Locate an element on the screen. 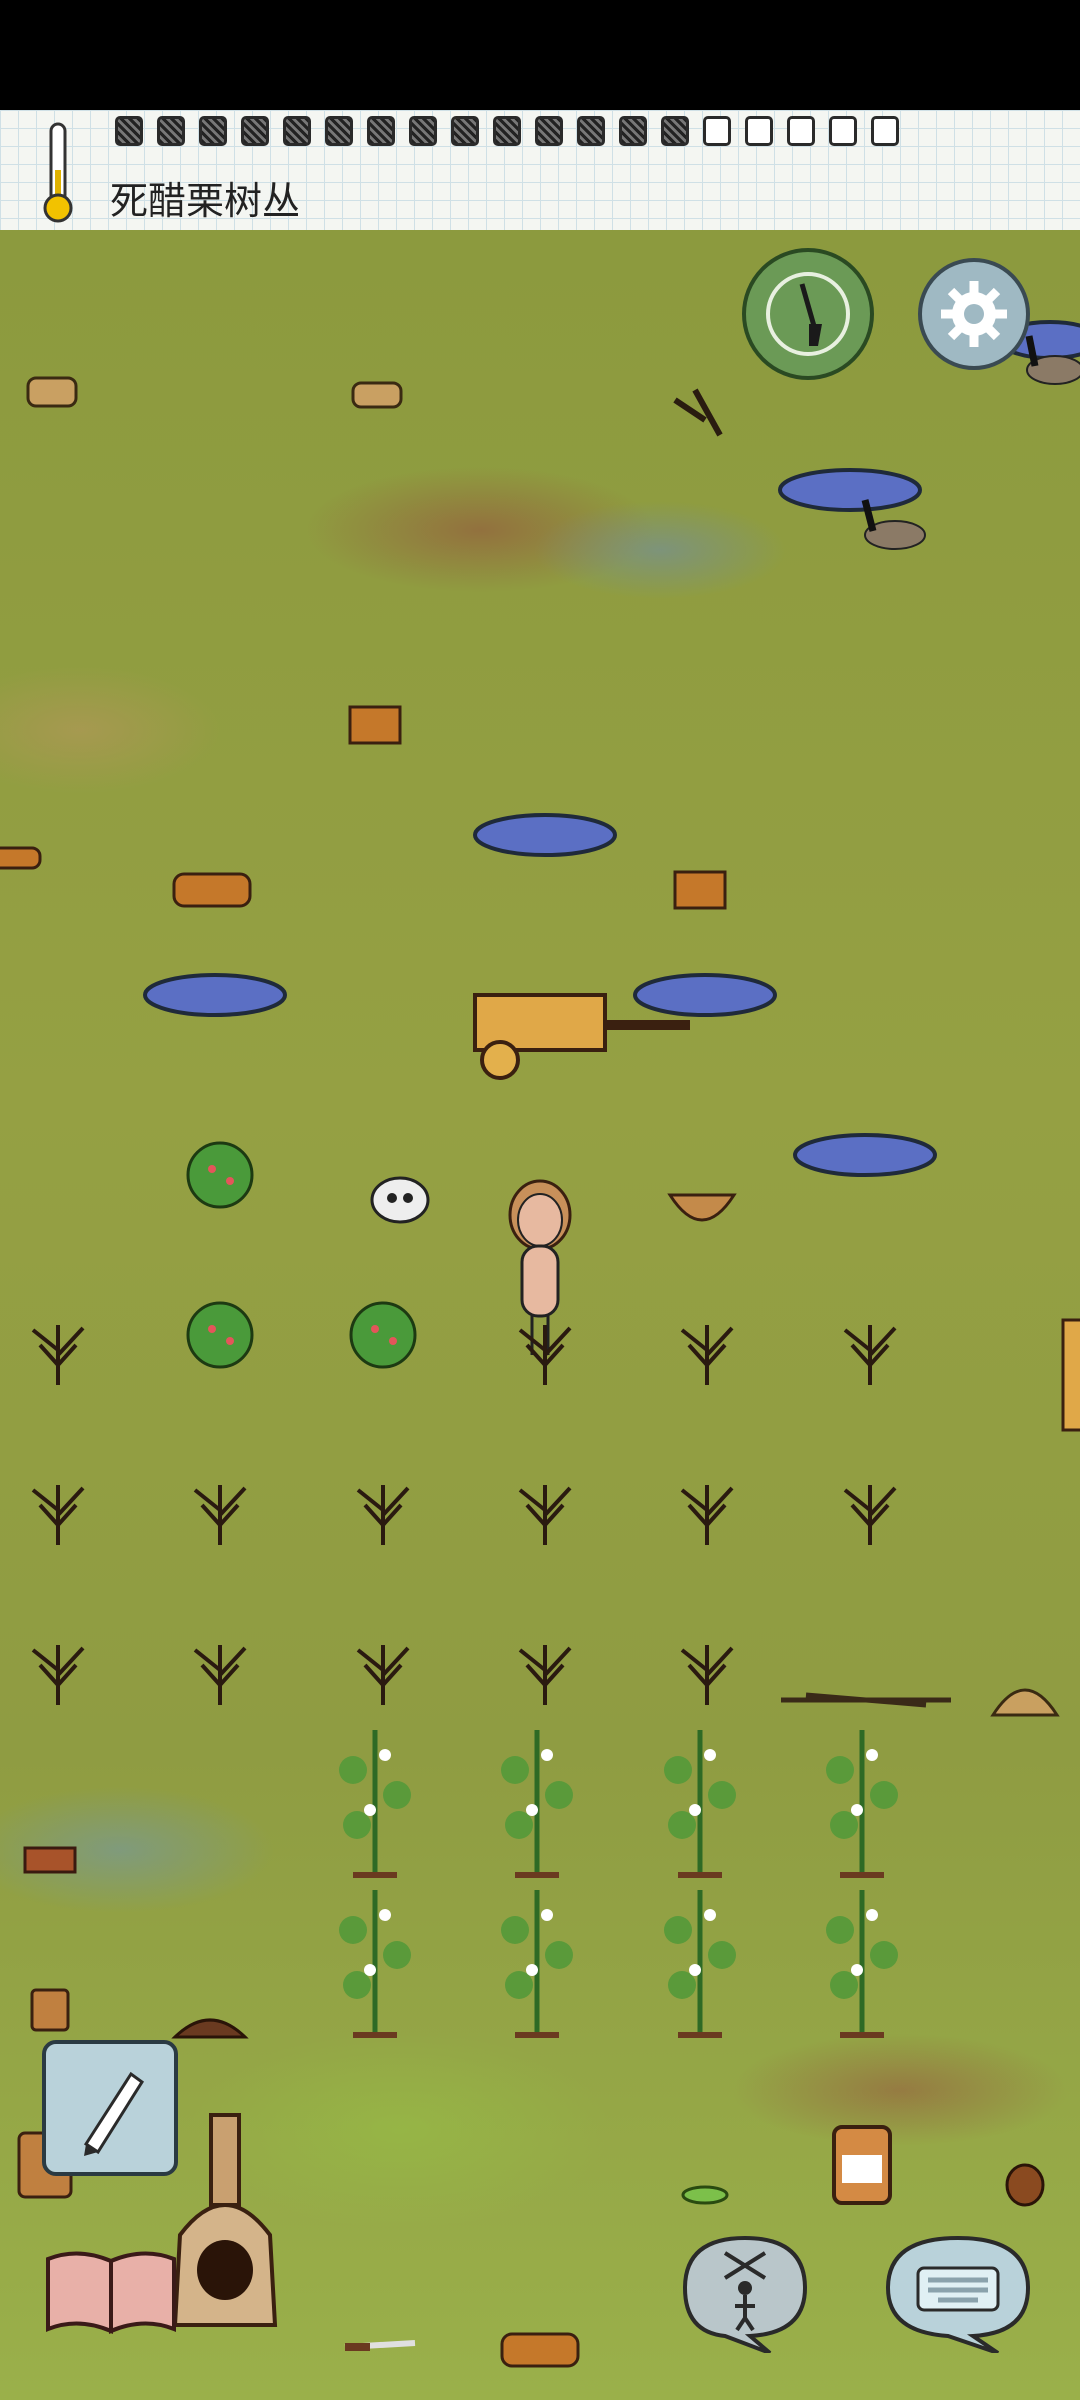  settings-button is located at coordinates (974, 314).